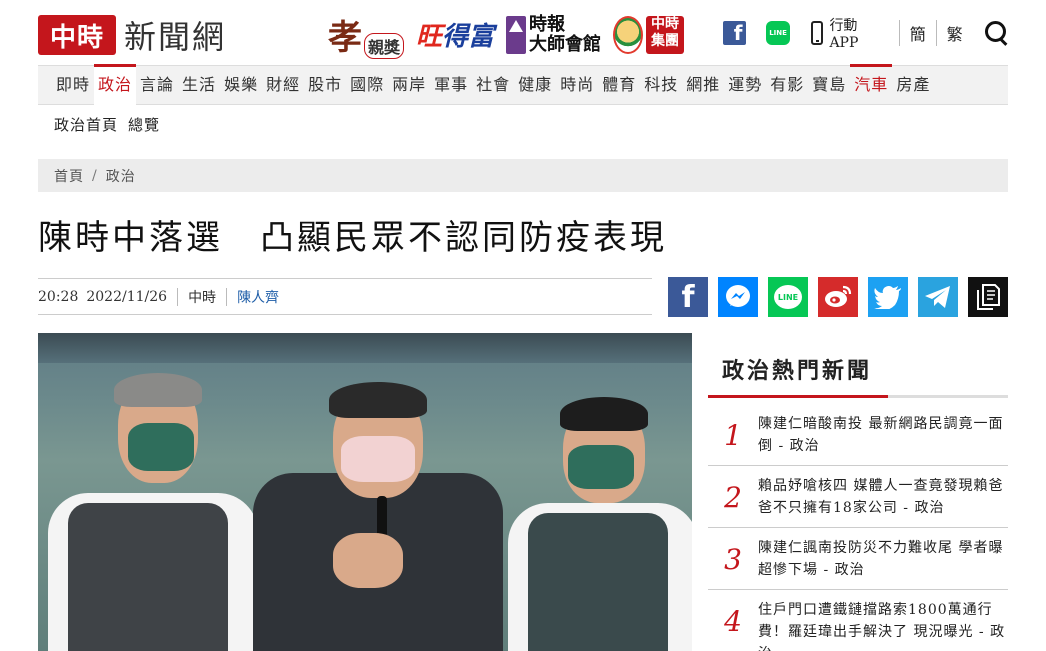  Describe the element at coordinates (121, 176) in the screenshot. I see `breadcrumb-current: 政治` at that location.